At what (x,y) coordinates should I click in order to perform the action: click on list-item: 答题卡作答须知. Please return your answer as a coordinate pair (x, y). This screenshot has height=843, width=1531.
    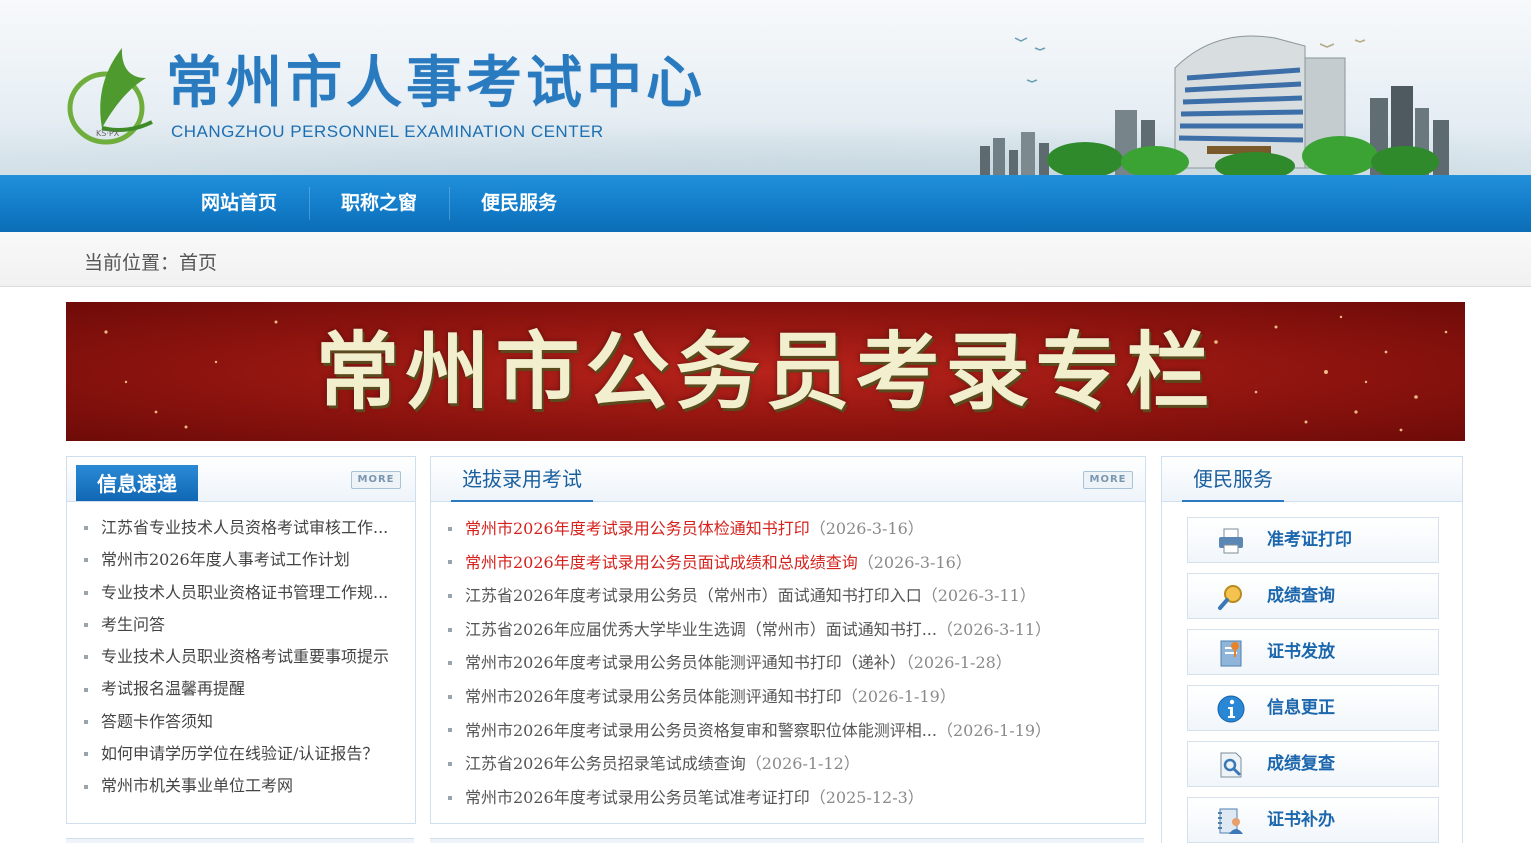
    Looking at the image, I should click on (236, 722).